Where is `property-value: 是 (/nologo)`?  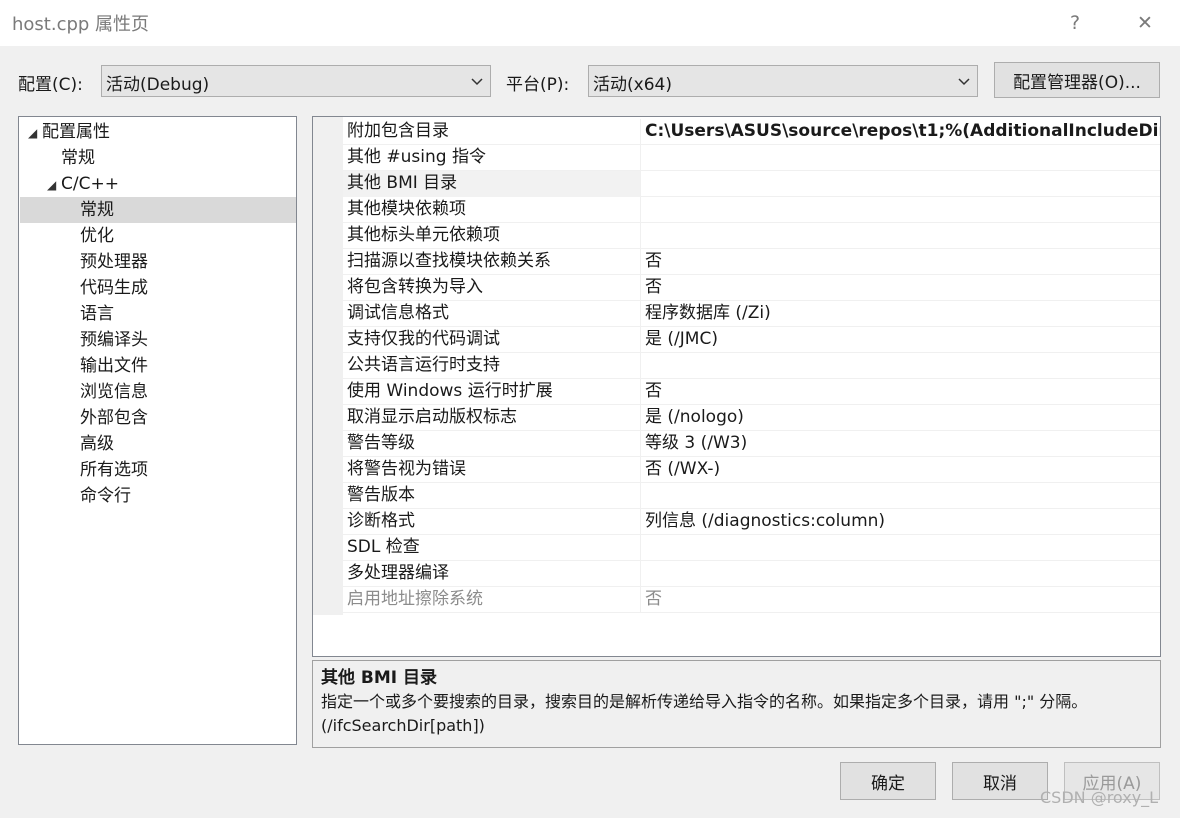 property-value: 是 (/nologo) is located at coordinates (901, 418).